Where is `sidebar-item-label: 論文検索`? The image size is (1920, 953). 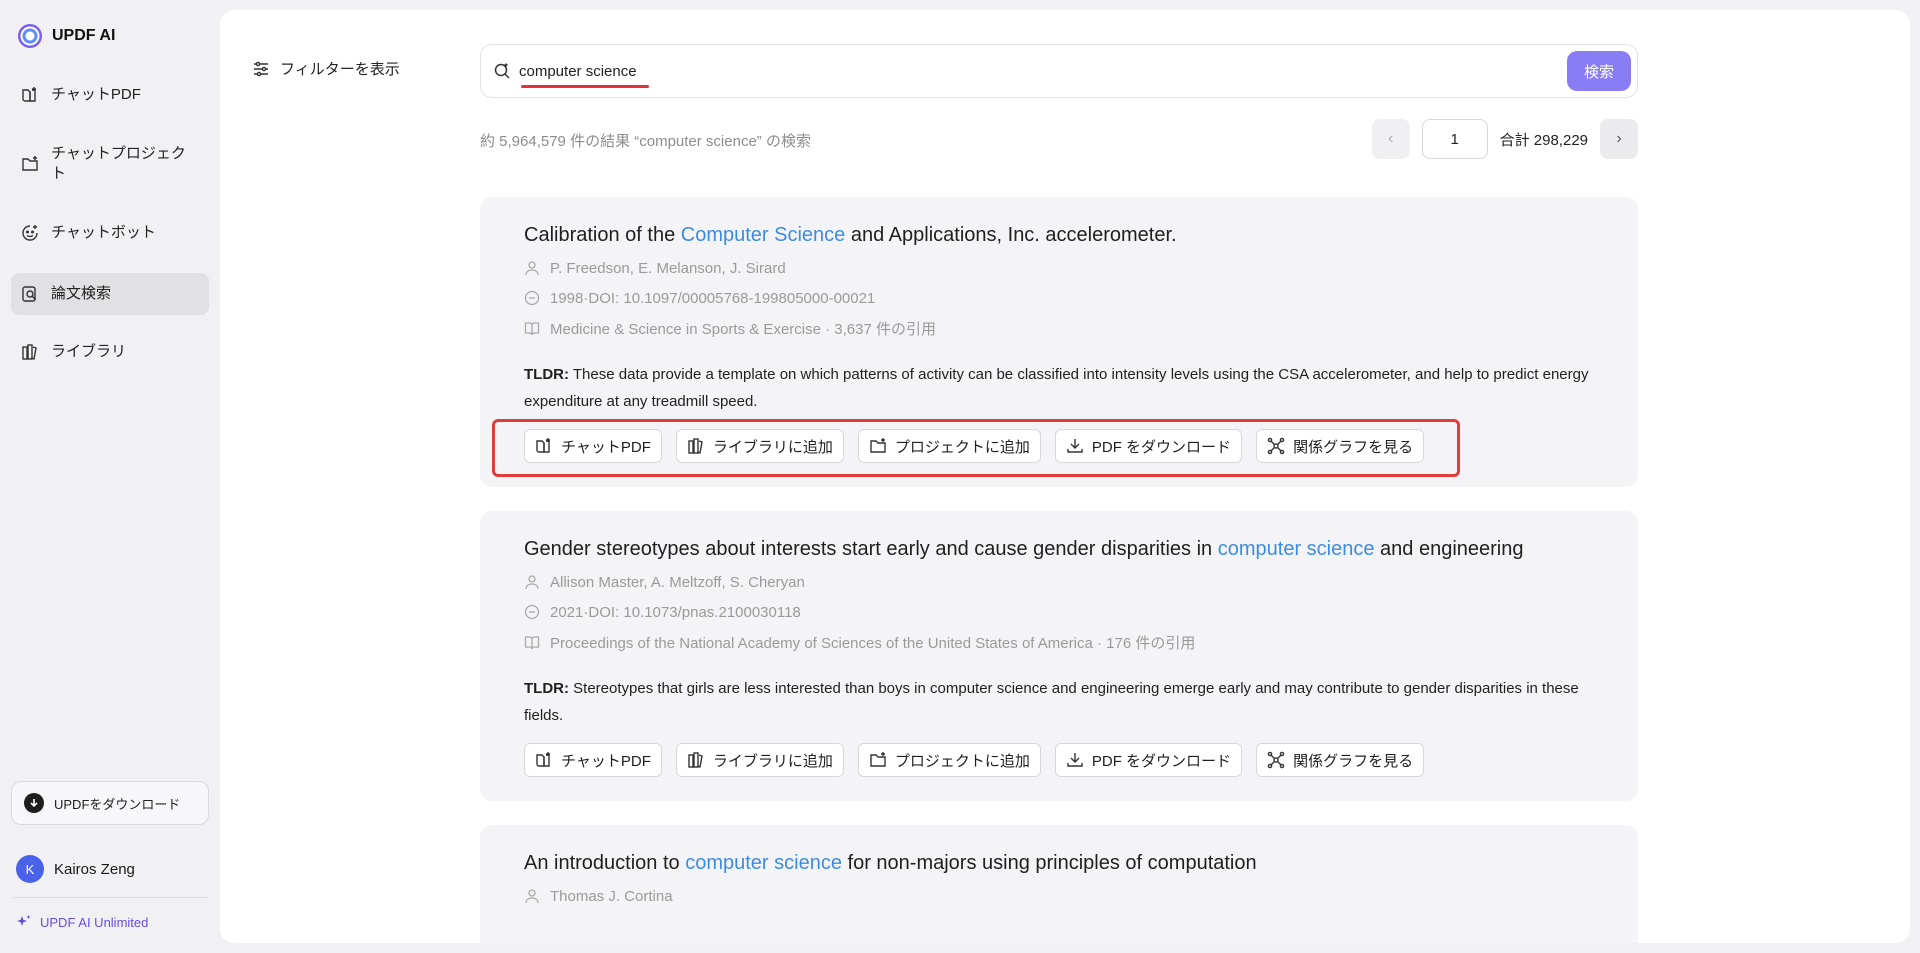
sidebar-item-label: 論文検索 is located at coordinates (81, 293).